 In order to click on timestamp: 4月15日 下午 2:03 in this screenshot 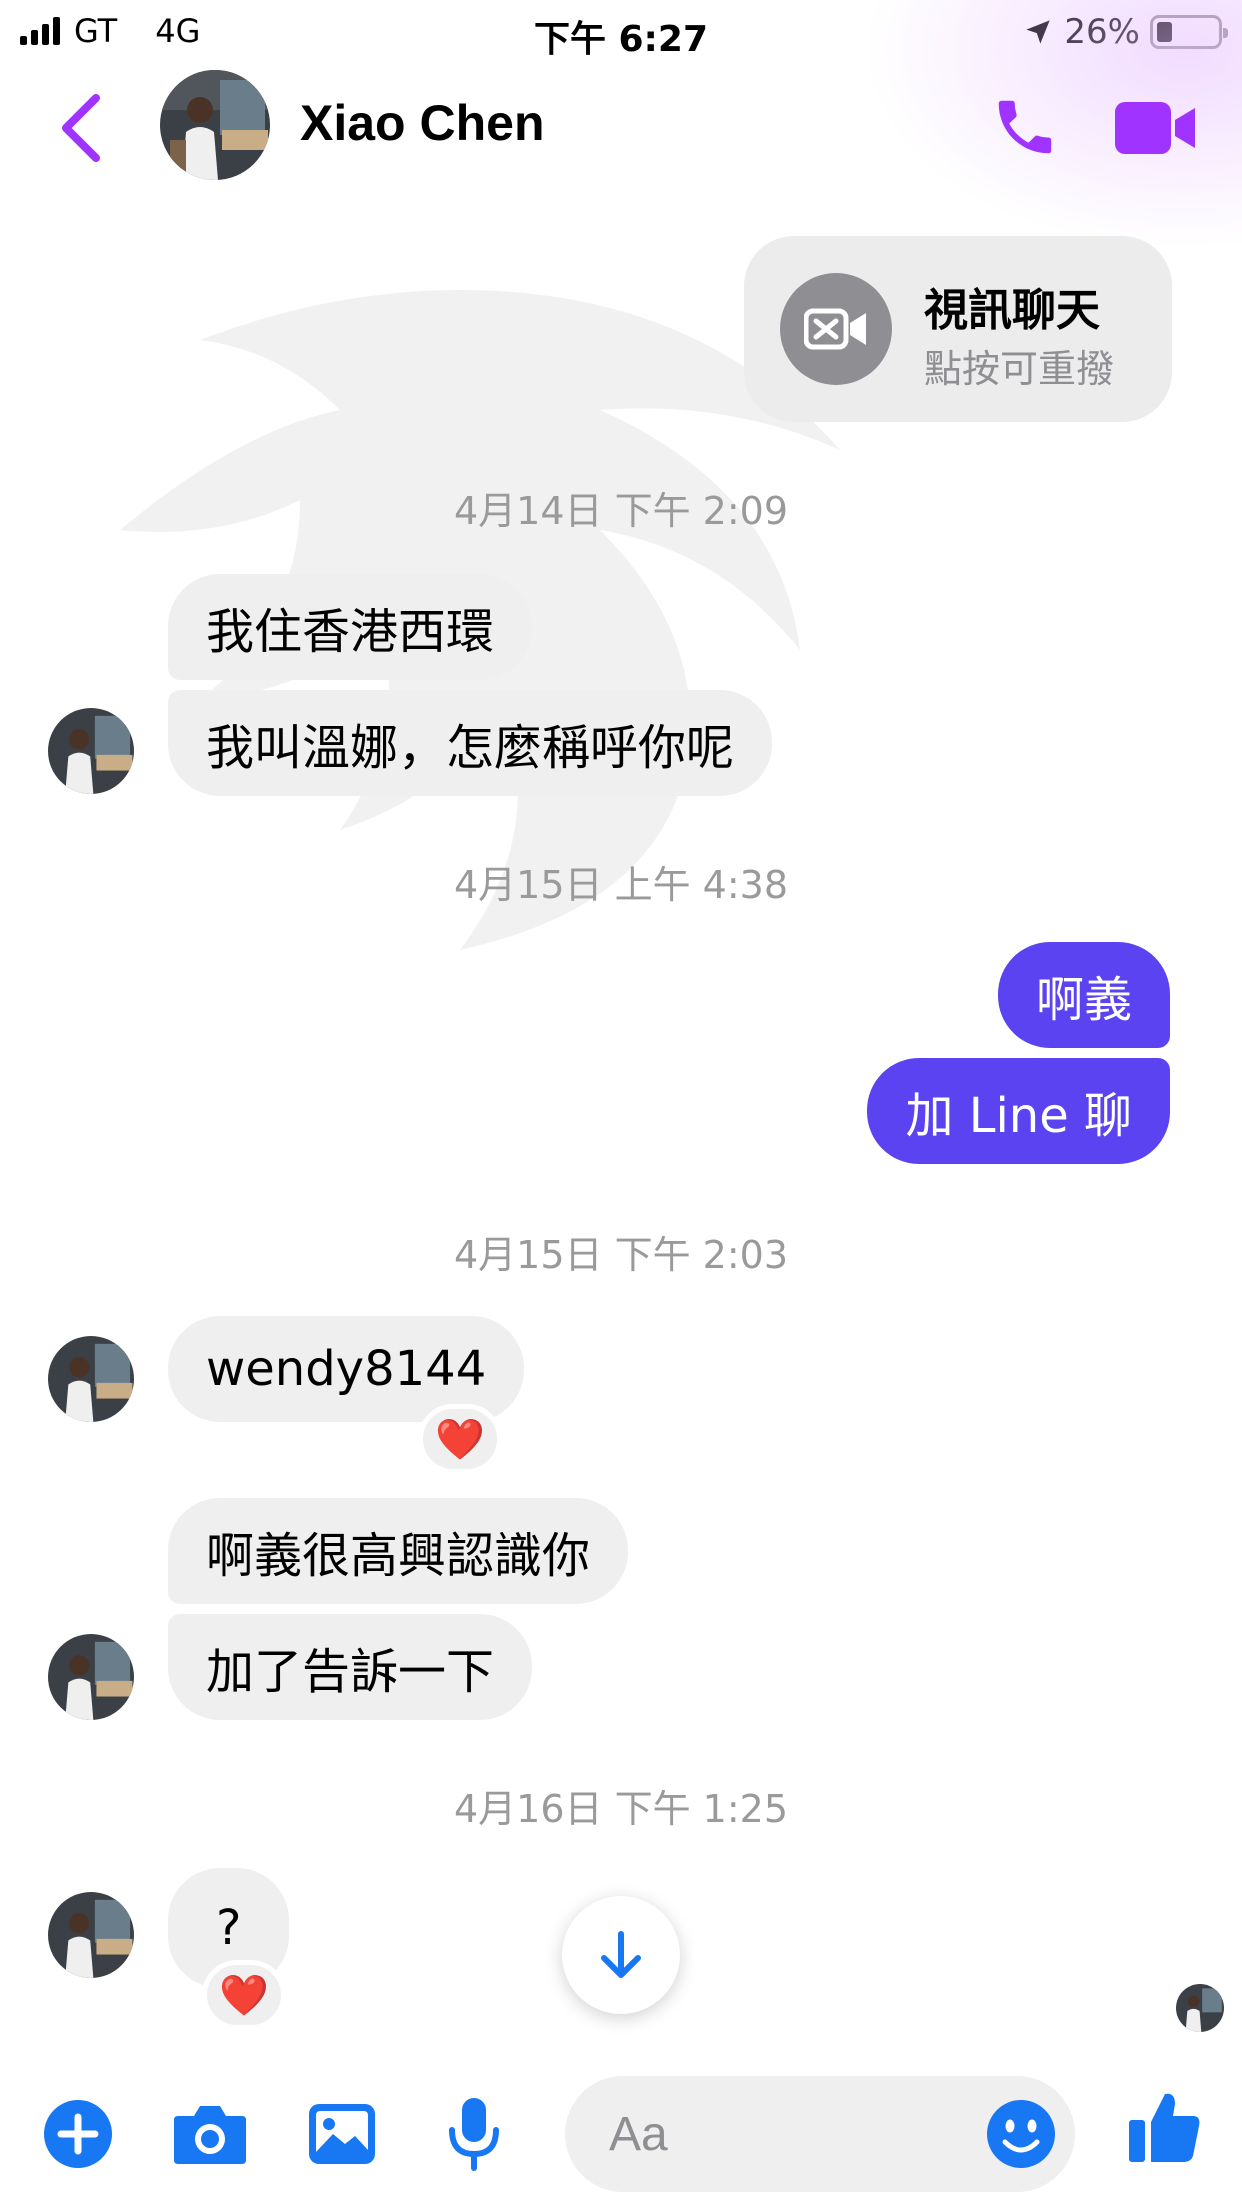, I will do `click(621, 1255)`.